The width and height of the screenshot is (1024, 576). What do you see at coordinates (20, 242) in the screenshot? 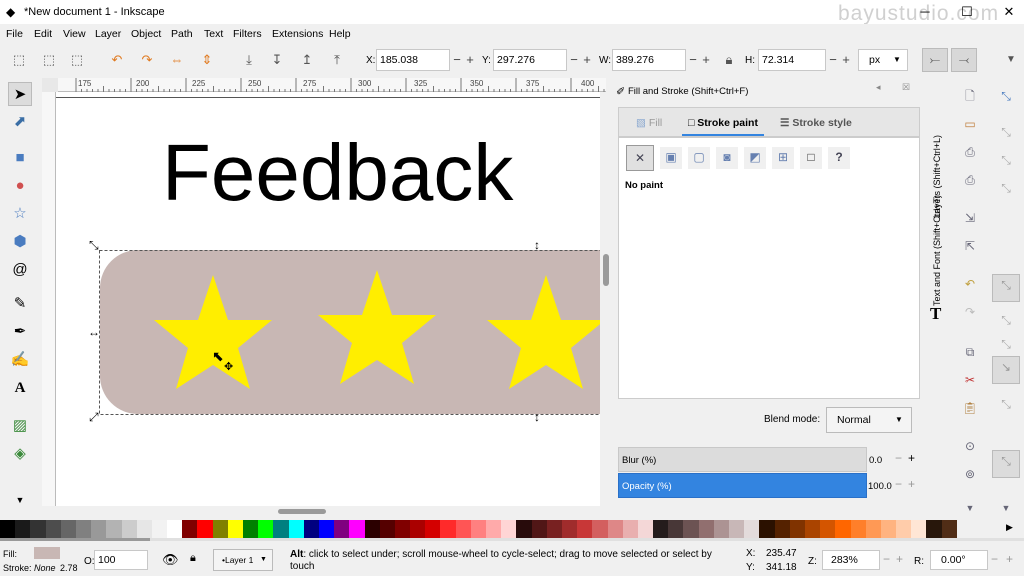
I see `3d-box-tool-icon: ⬢` at bounding box center [20, 242].